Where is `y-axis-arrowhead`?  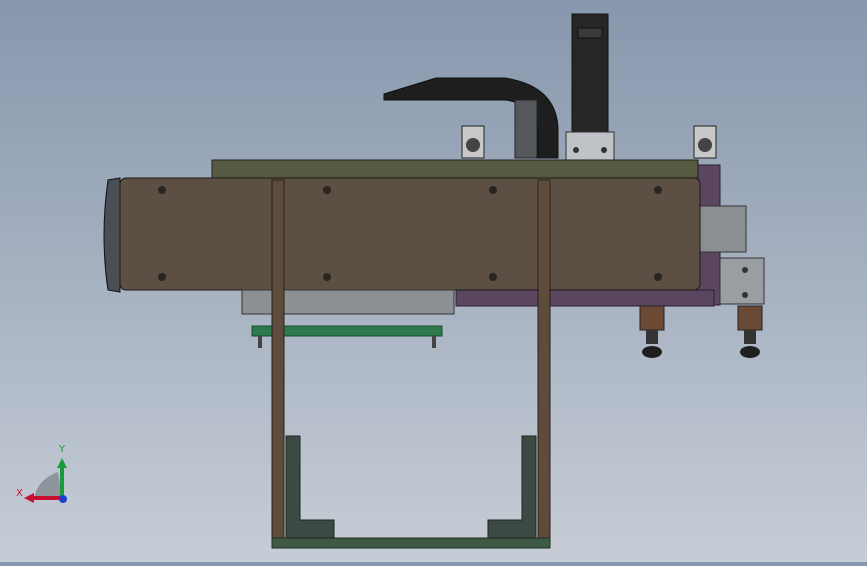 y-axis-arrowhead is located at coordinates (62, 463).